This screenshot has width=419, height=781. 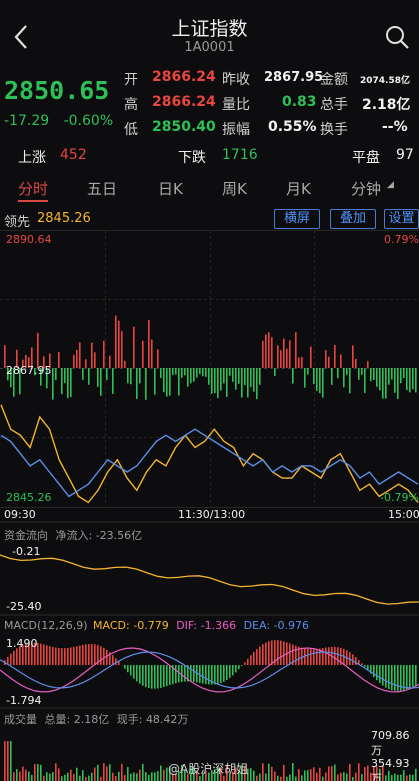 I want to click on down-label: 下跌, so click(x=192, y=158).